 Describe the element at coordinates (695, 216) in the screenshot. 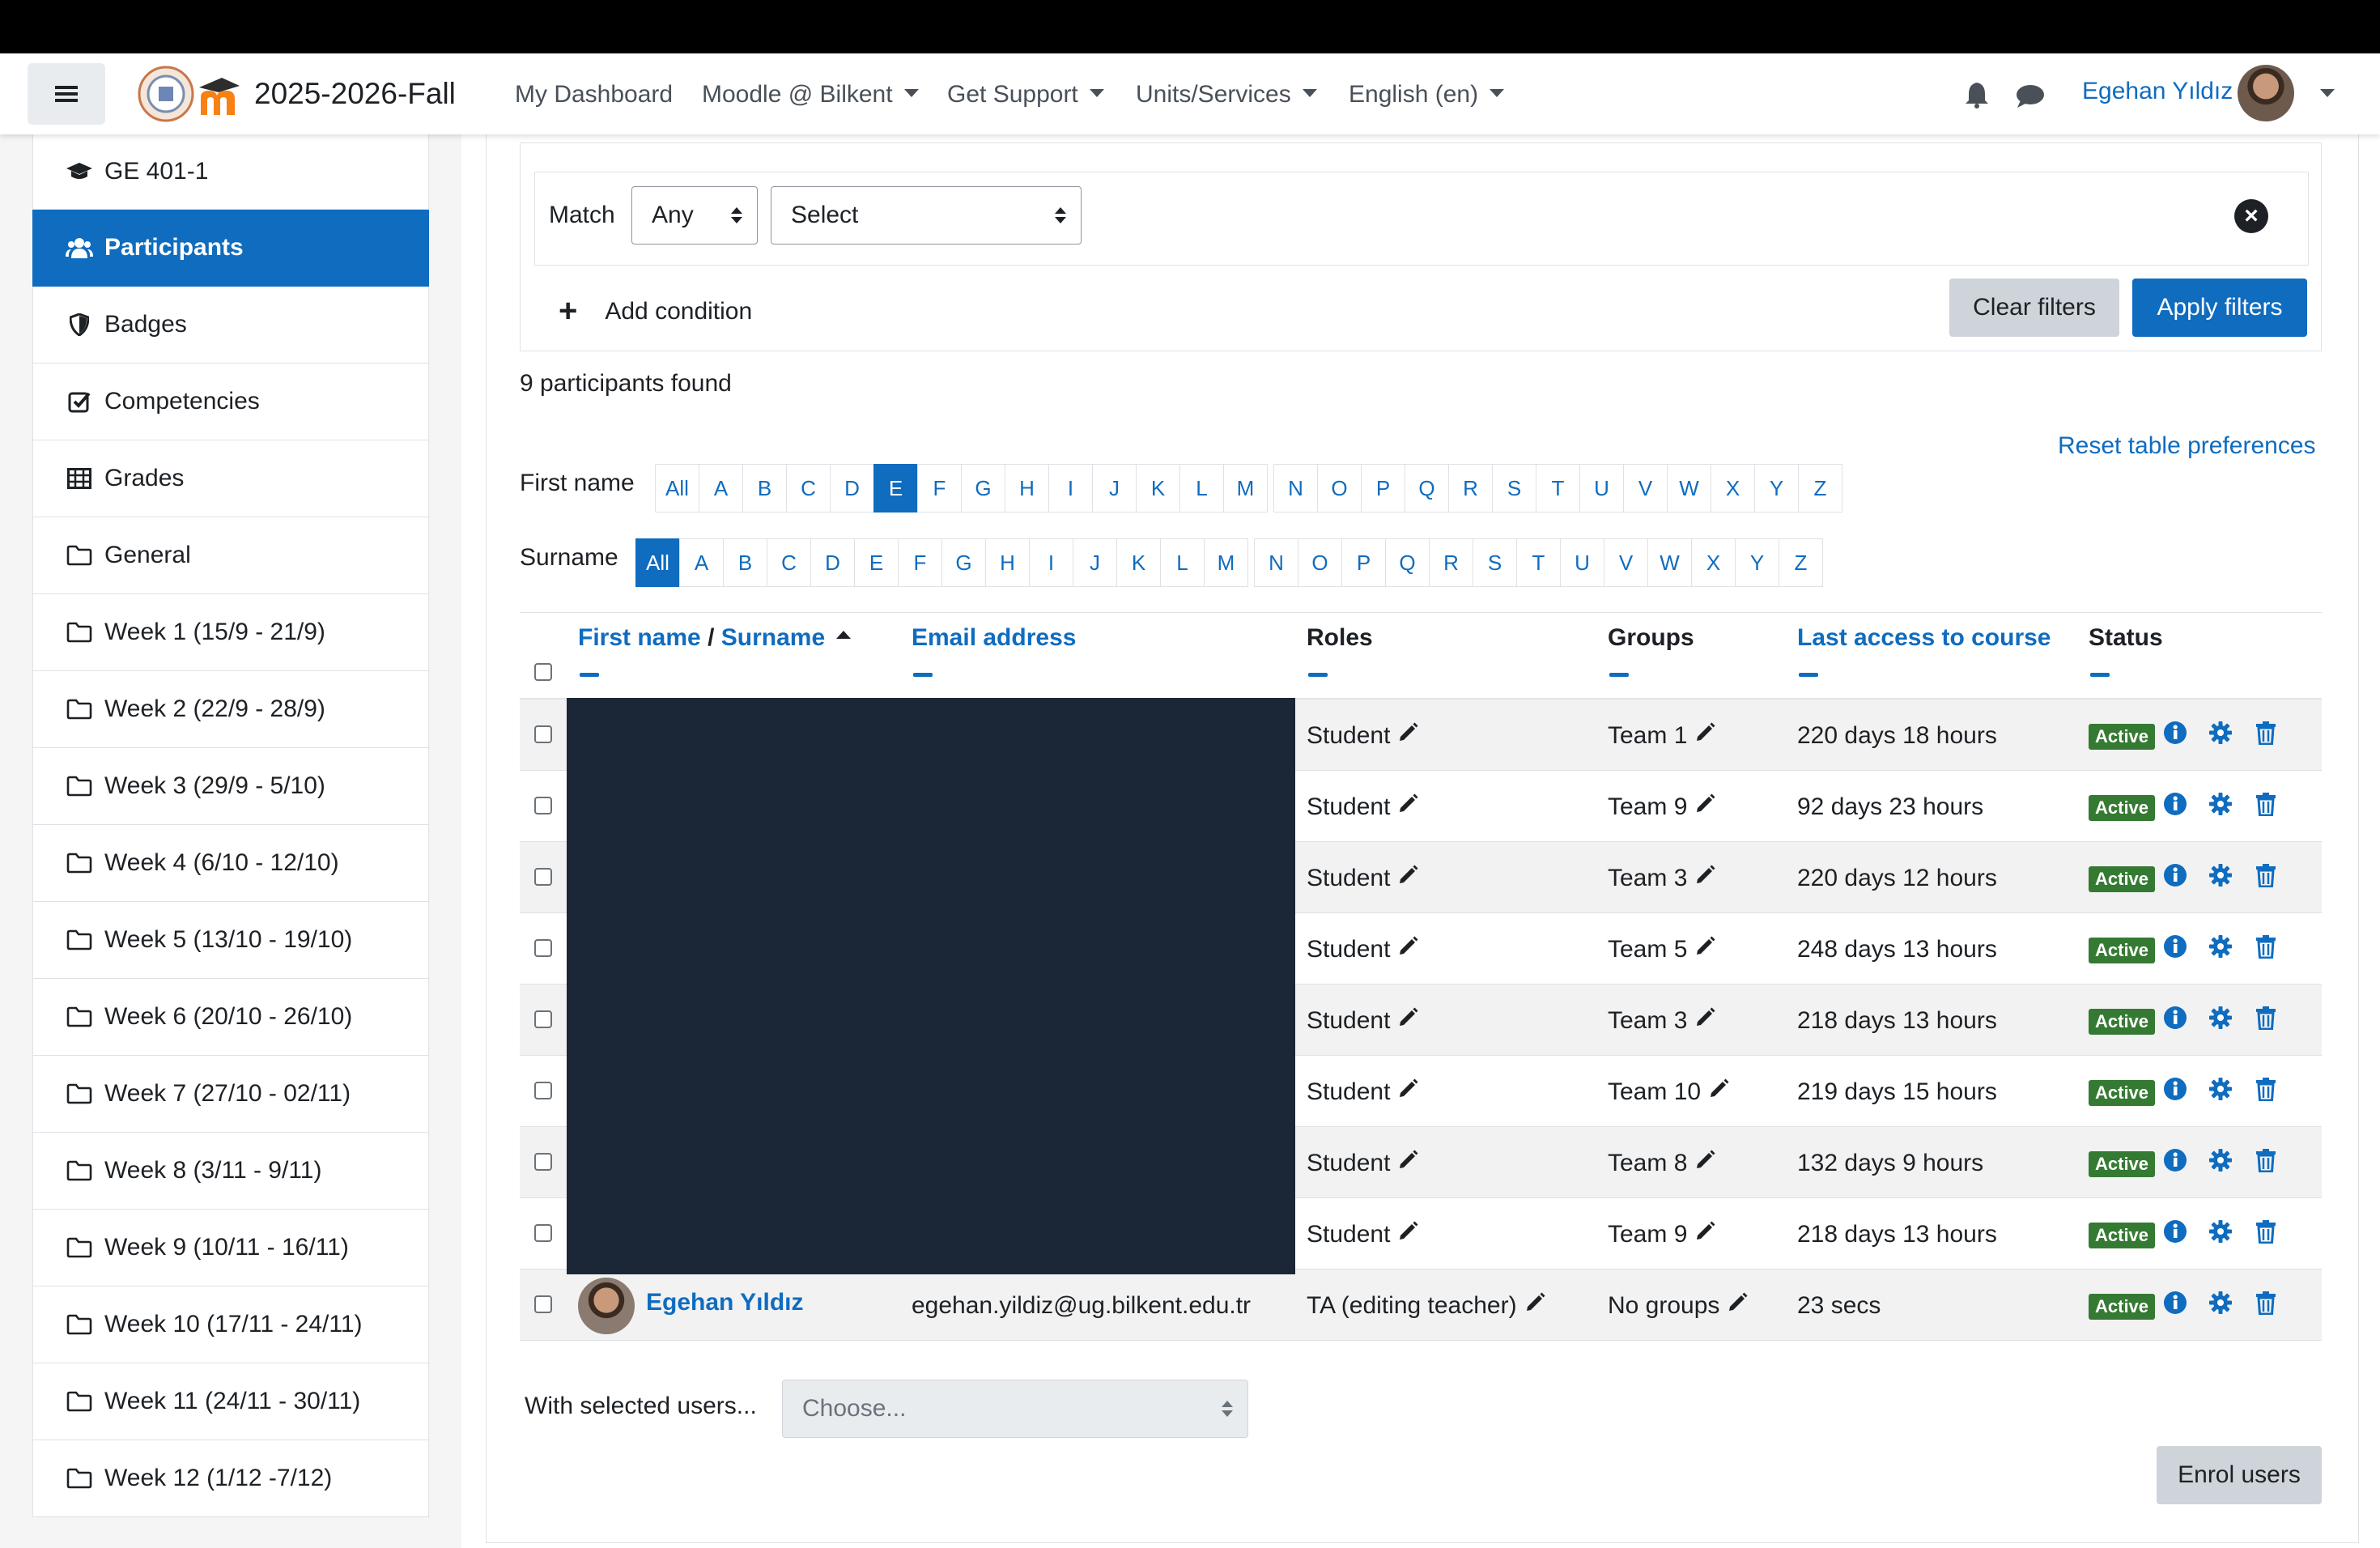

I see `match-select: Any` at that location.